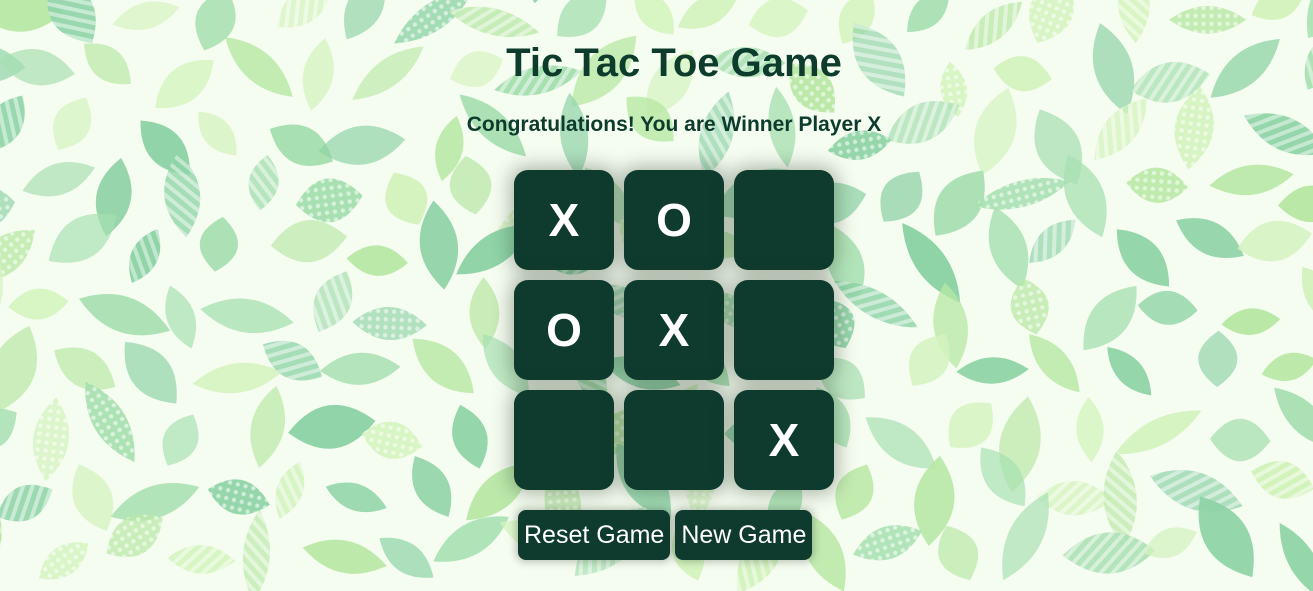 The width and height of the screenshot is (1313, 591). What do you see at coordinates (784, 440) in the screenshot?
I see `board-cell-9: X` at bounding box center [784, 440].